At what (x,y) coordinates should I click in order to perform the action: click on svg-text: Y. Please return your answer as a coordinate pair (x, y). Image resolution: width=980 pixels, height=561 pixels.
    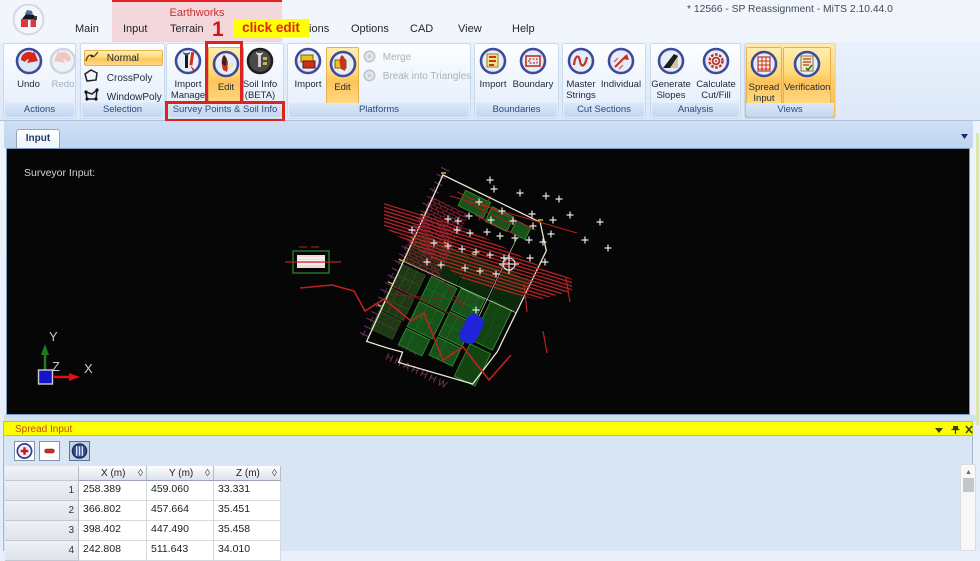
    Looking at the image, I should click on (53, 336).